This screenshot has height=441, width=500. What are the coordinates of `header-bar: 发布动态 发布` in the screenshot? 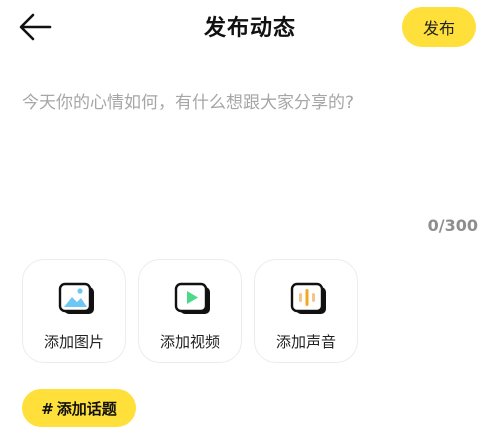 It's located at (250, 28).